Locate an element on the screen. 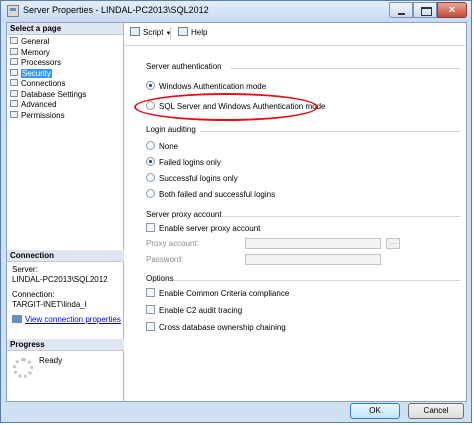 This screenshot has height=425, width=474. page-item-label: Processors is located at coordinates (41, 62).